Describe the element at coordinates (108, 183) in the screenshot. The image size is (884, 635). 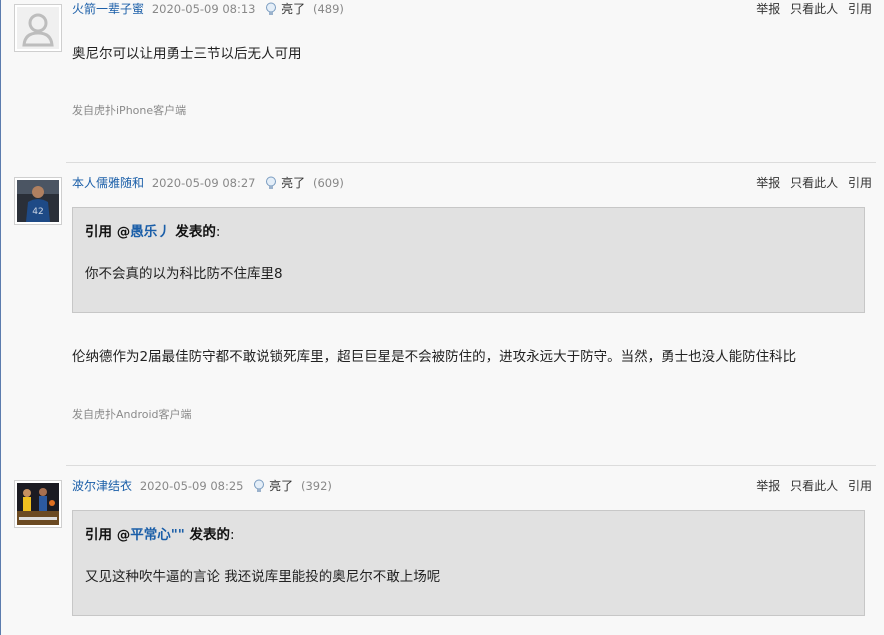
I see `username-link: 本人儒雅随和` at that location.